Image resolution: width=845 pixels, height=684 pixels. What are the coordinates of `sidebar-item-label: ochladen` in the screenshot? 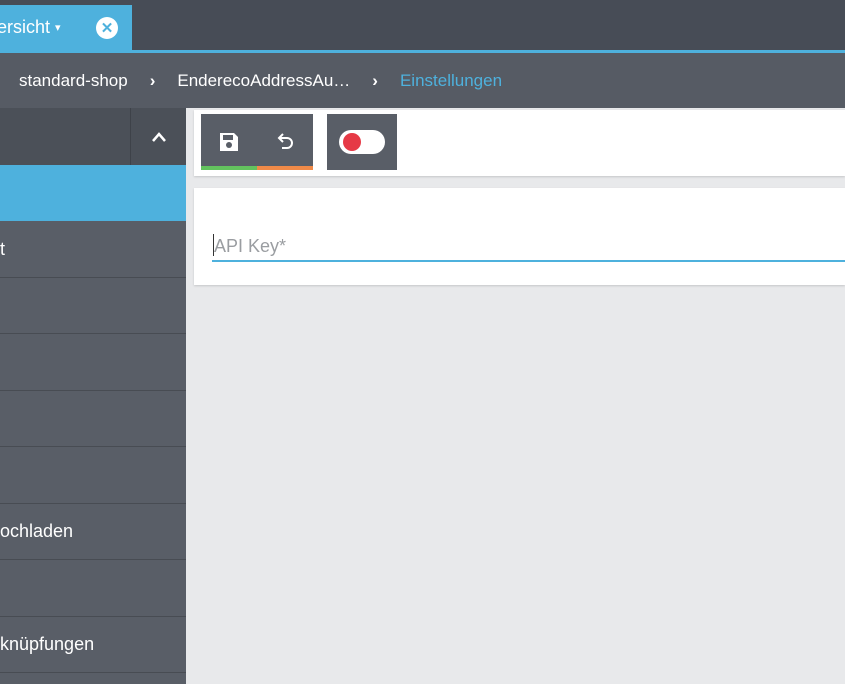 It's located at (37, 531).